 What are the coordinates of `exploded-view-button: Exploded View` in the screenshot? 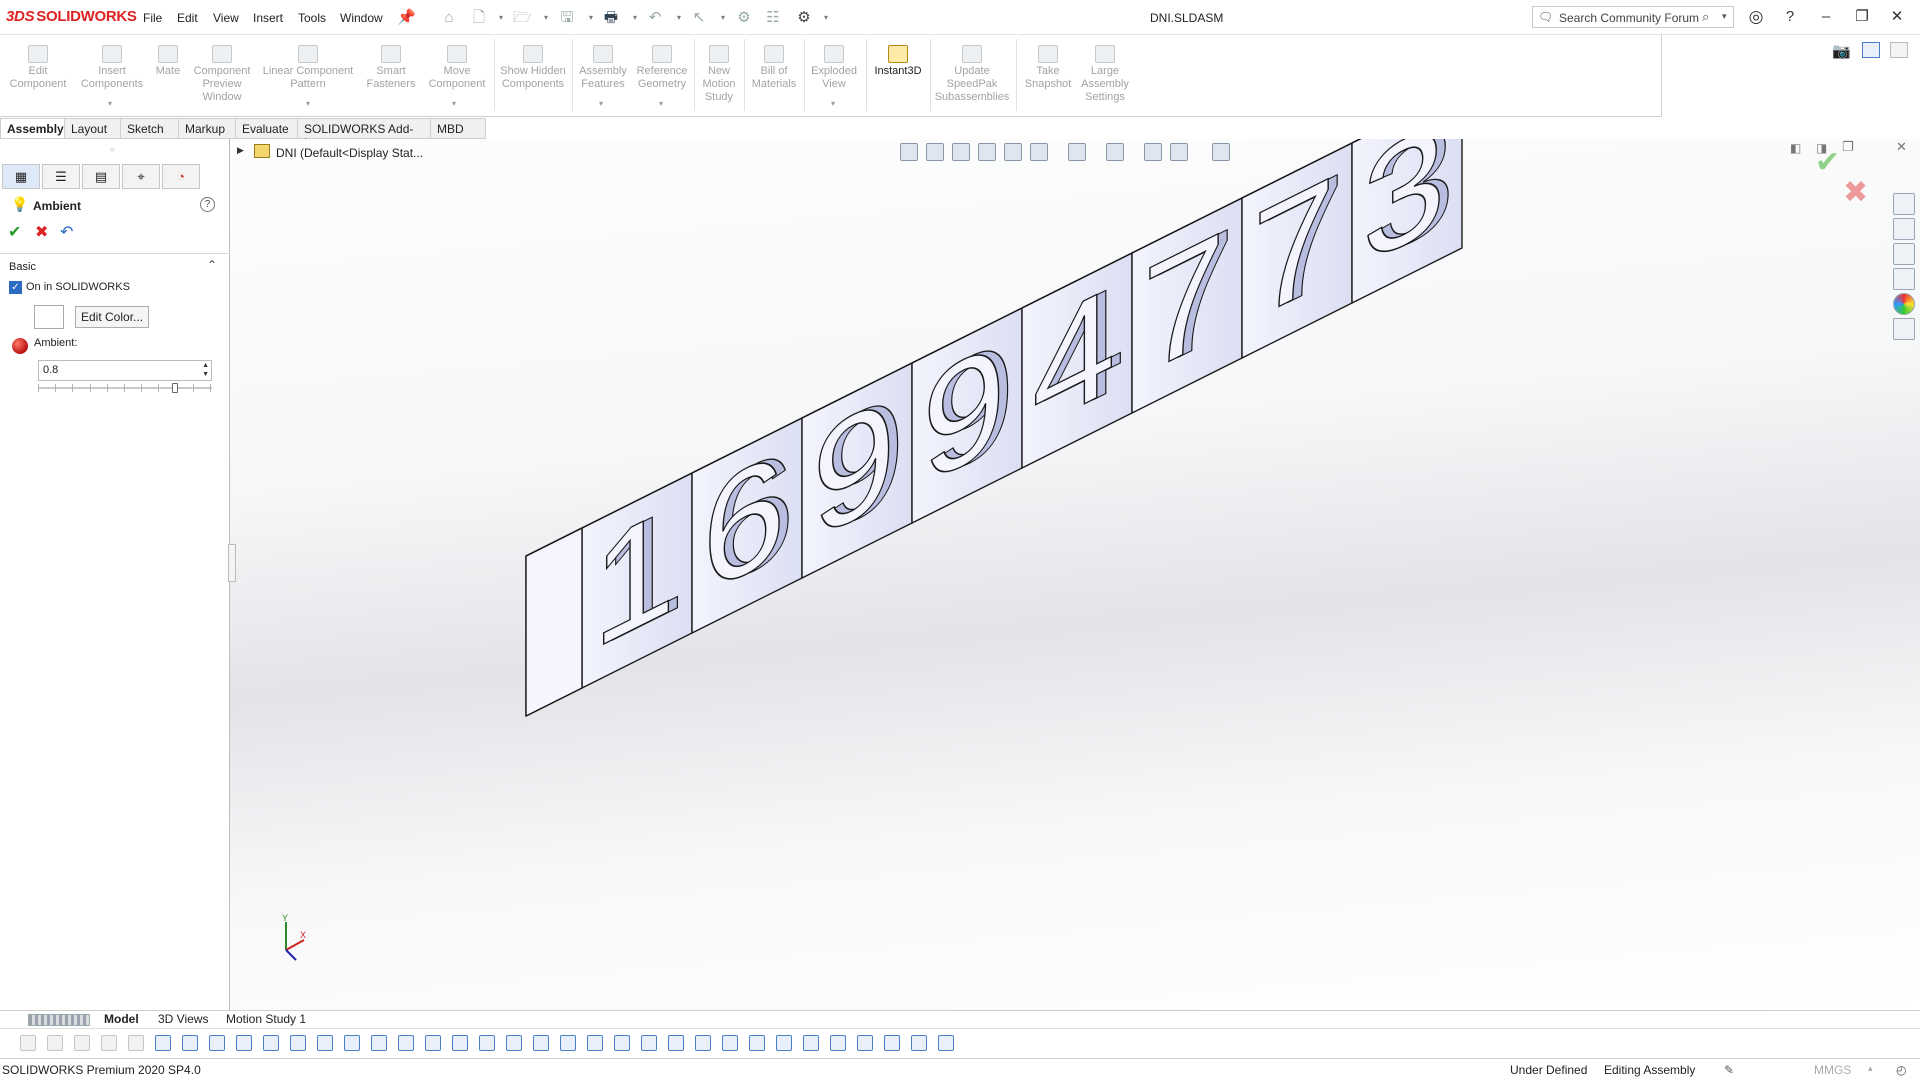 It's located at (834, 68).